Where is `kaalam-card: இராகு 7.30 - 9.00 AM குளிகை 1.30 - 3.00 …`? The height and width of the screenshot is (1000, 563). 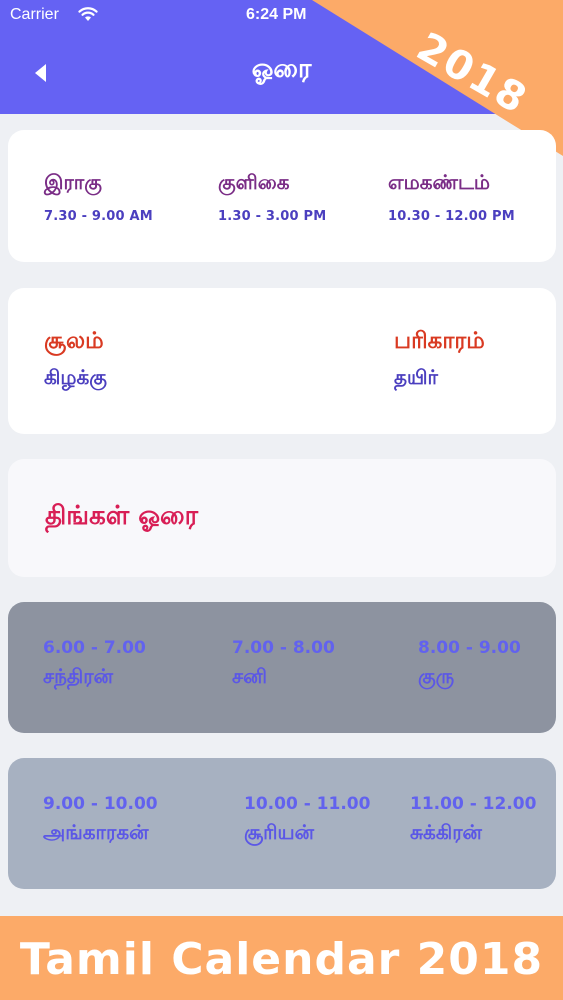 kaalam-card: இராகு 7.30 - 9.00 AM குளிகை 1.30 - 3.00 … is located at coordinates (282, 196).